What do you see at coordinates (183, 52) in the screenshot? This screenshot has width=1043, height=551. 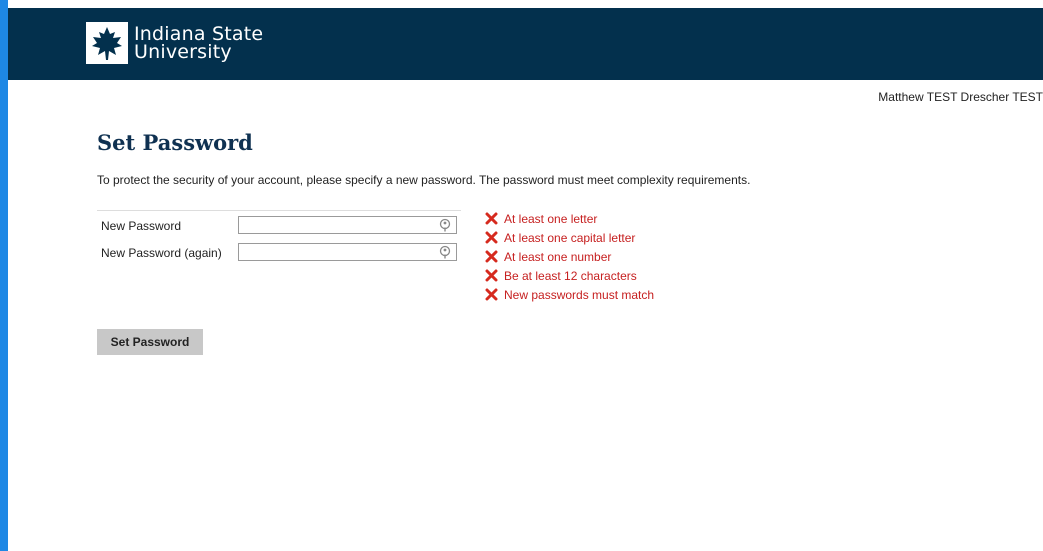 I see `logo-line-2: University` at bounding box center [183, 52].